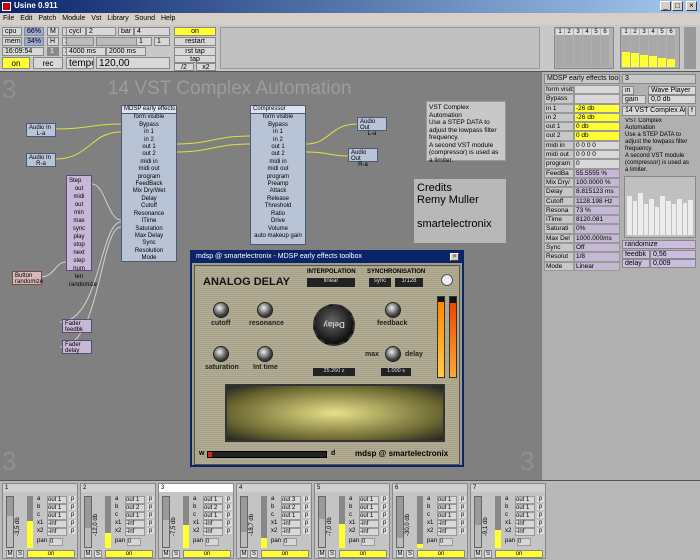 The width and height of the screenshot is (700, 560). I want to click on rec-button: rec, so click(48, 63).